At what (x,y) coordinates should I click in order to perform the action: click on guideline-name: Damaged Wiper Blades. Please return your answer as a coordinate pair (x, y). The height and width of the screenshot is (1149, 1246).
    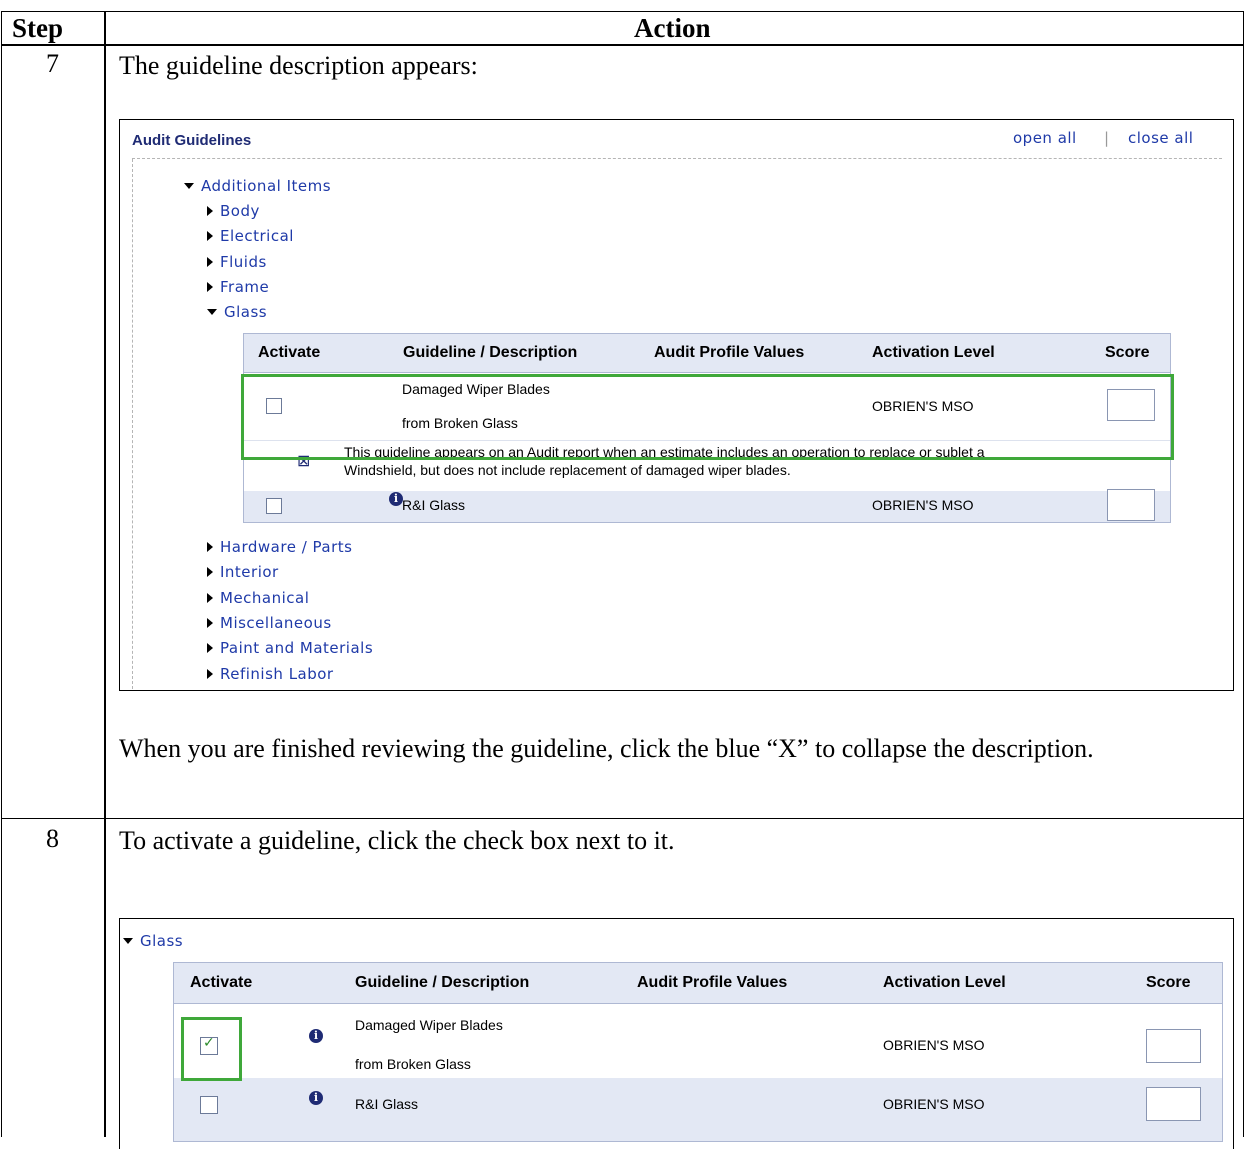
    Looking at the image, I should click on (429, 1025).